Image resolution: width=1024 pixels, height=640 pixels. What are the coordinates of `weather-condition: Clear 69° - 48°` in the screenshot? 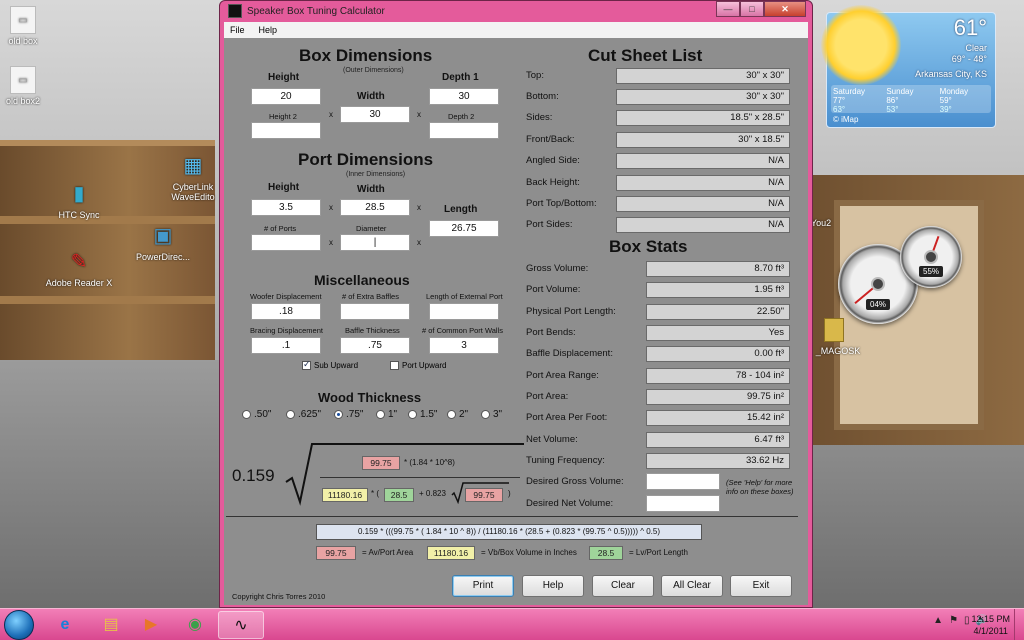 It's located at (969, 53).